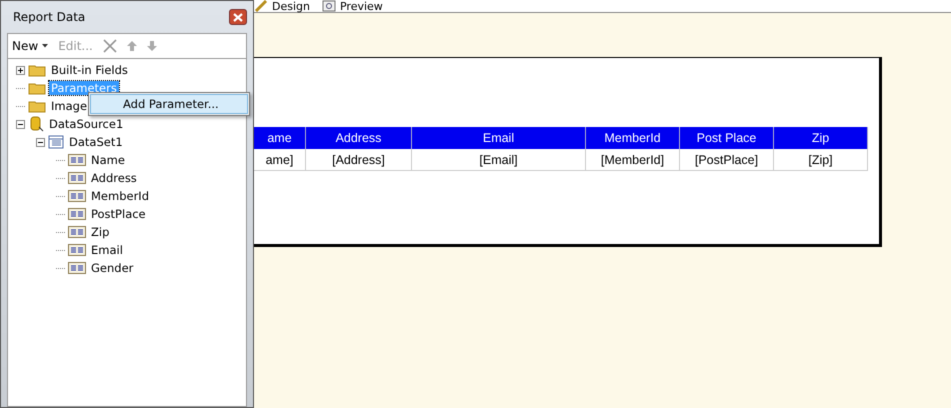 The width and height of the screenshot is (951, 408). Describe the element at coordinates (727, 160) in the screenshot. I see `table-cell: [PostPlace]` at that location.